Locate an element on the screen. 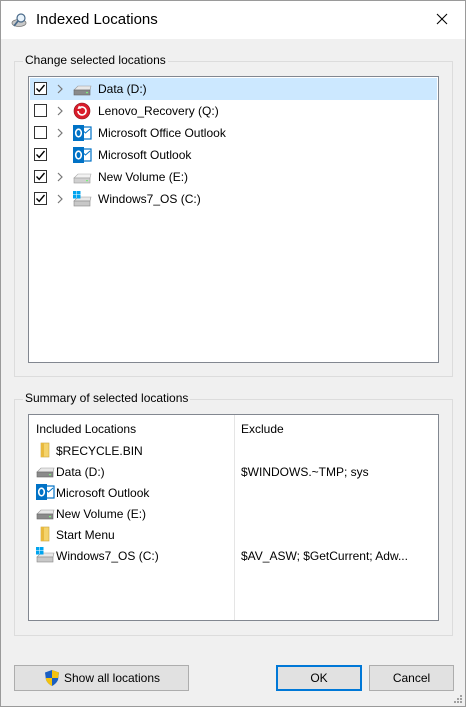  summary-row: Start Menu is located at coordinates (233, 534).